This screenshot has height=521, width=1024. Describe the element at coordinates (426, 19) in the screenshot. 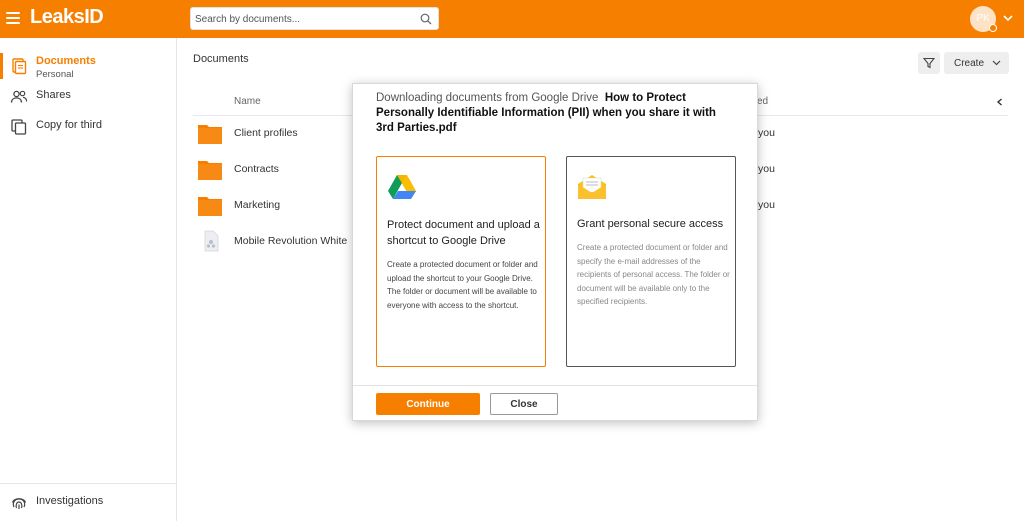

I see `search-icon` at that location.